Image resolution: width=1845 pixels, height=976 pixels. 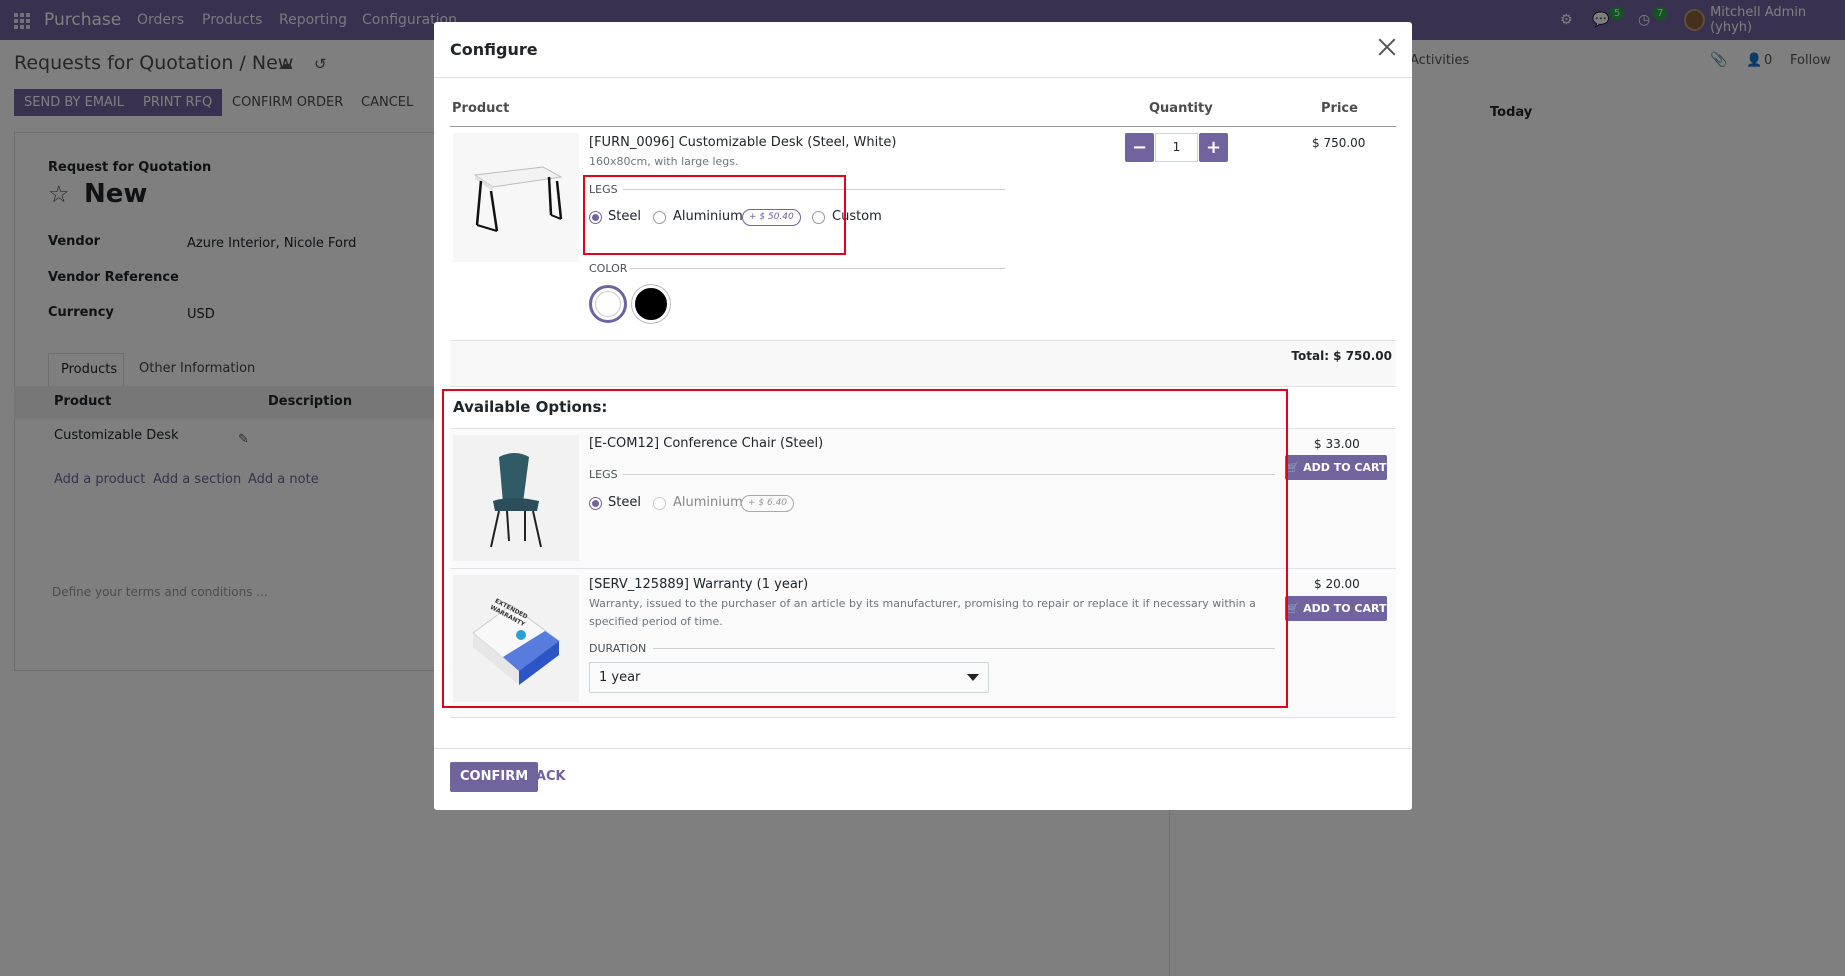 What do you see at coordinates (817, 268) in the screenshot?
I see `color-attribute-divider` at bounding box center [817, 268].